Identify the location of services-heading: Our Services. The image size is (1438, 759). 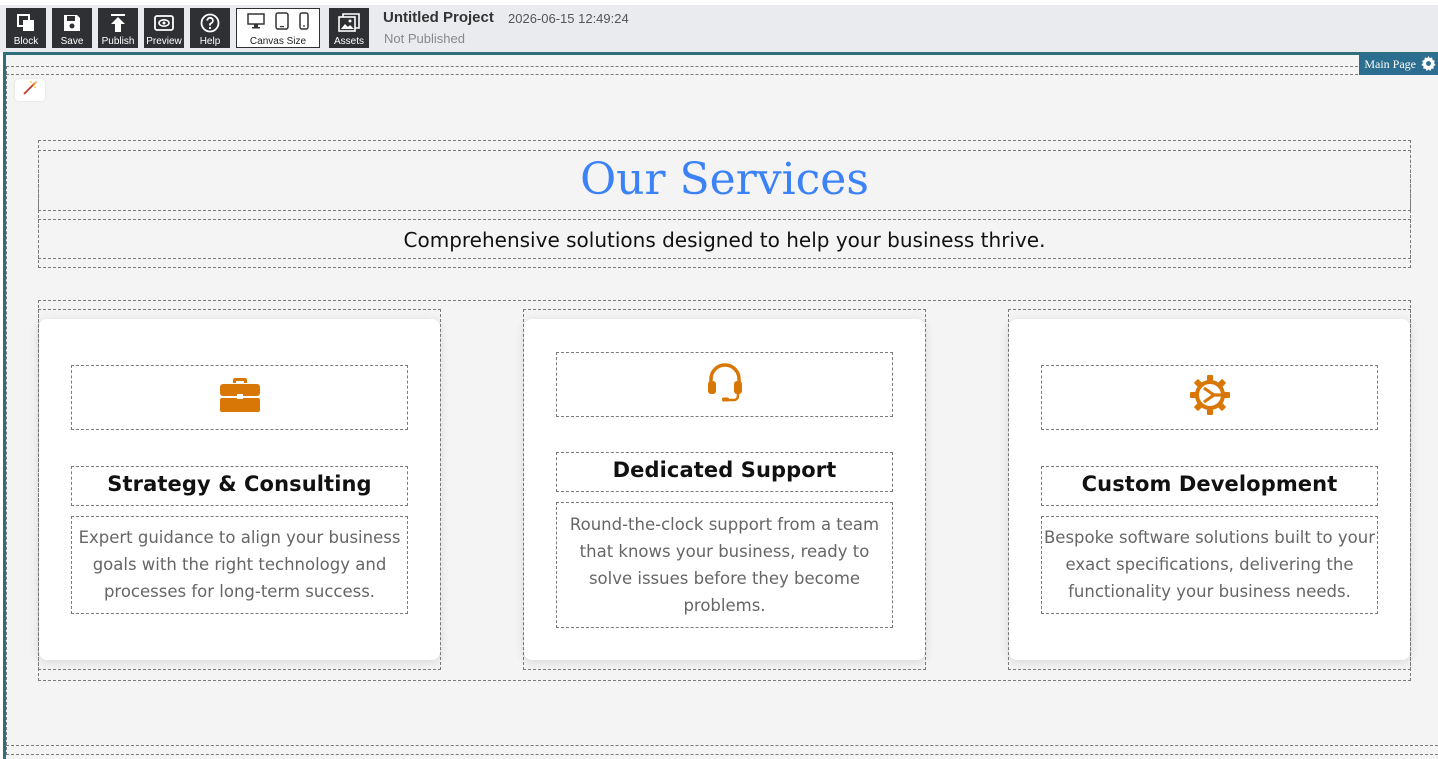
(724, 179).